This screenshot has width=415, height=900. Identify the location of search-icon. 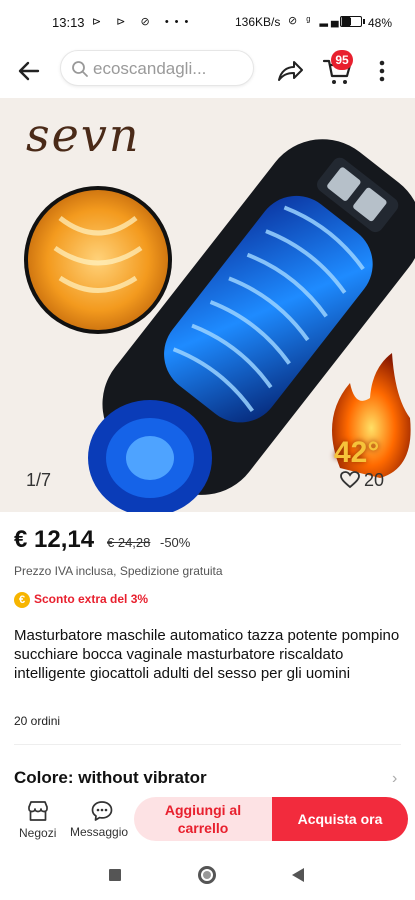
(80, 69).